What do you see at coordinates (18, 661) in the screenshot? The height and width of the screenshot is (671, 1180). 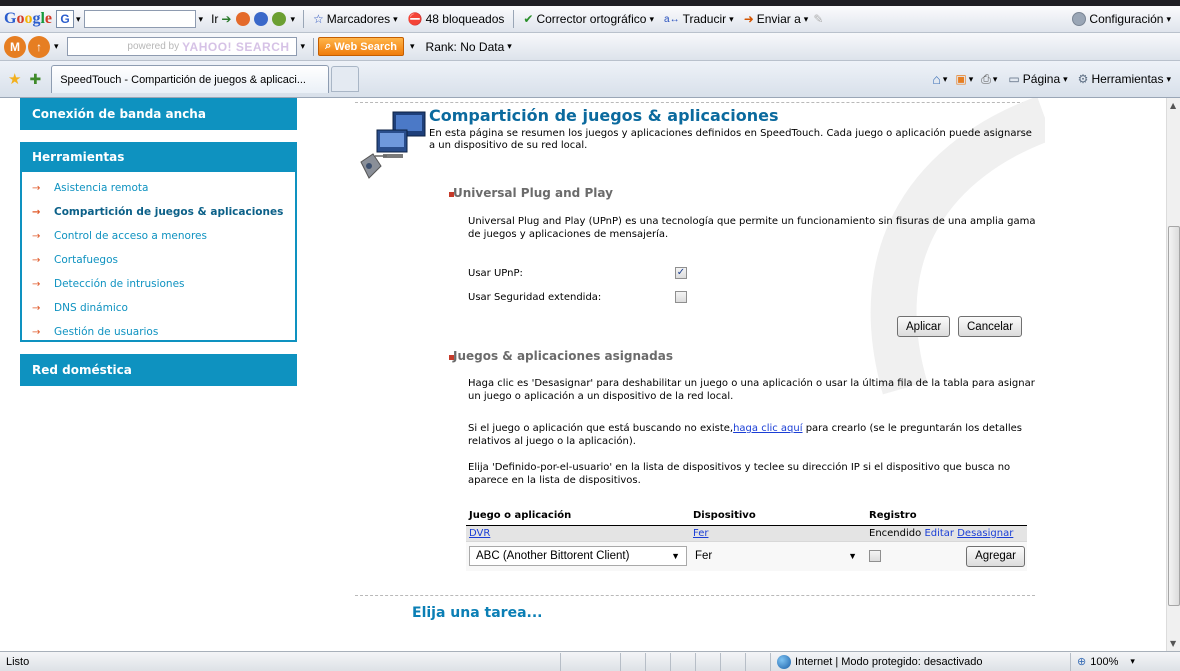 I see `status-text: Listo` at bounding box center [18, 661].